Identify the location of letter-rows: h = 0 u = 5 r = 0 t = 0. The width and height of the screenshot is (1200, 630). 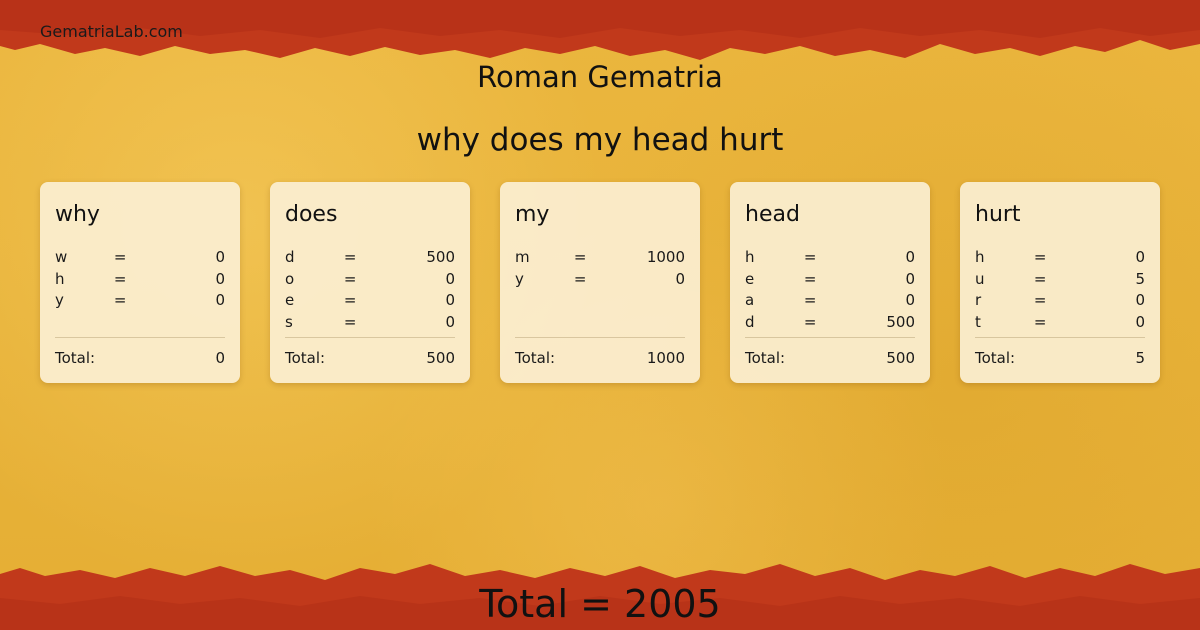
(1060, 289).